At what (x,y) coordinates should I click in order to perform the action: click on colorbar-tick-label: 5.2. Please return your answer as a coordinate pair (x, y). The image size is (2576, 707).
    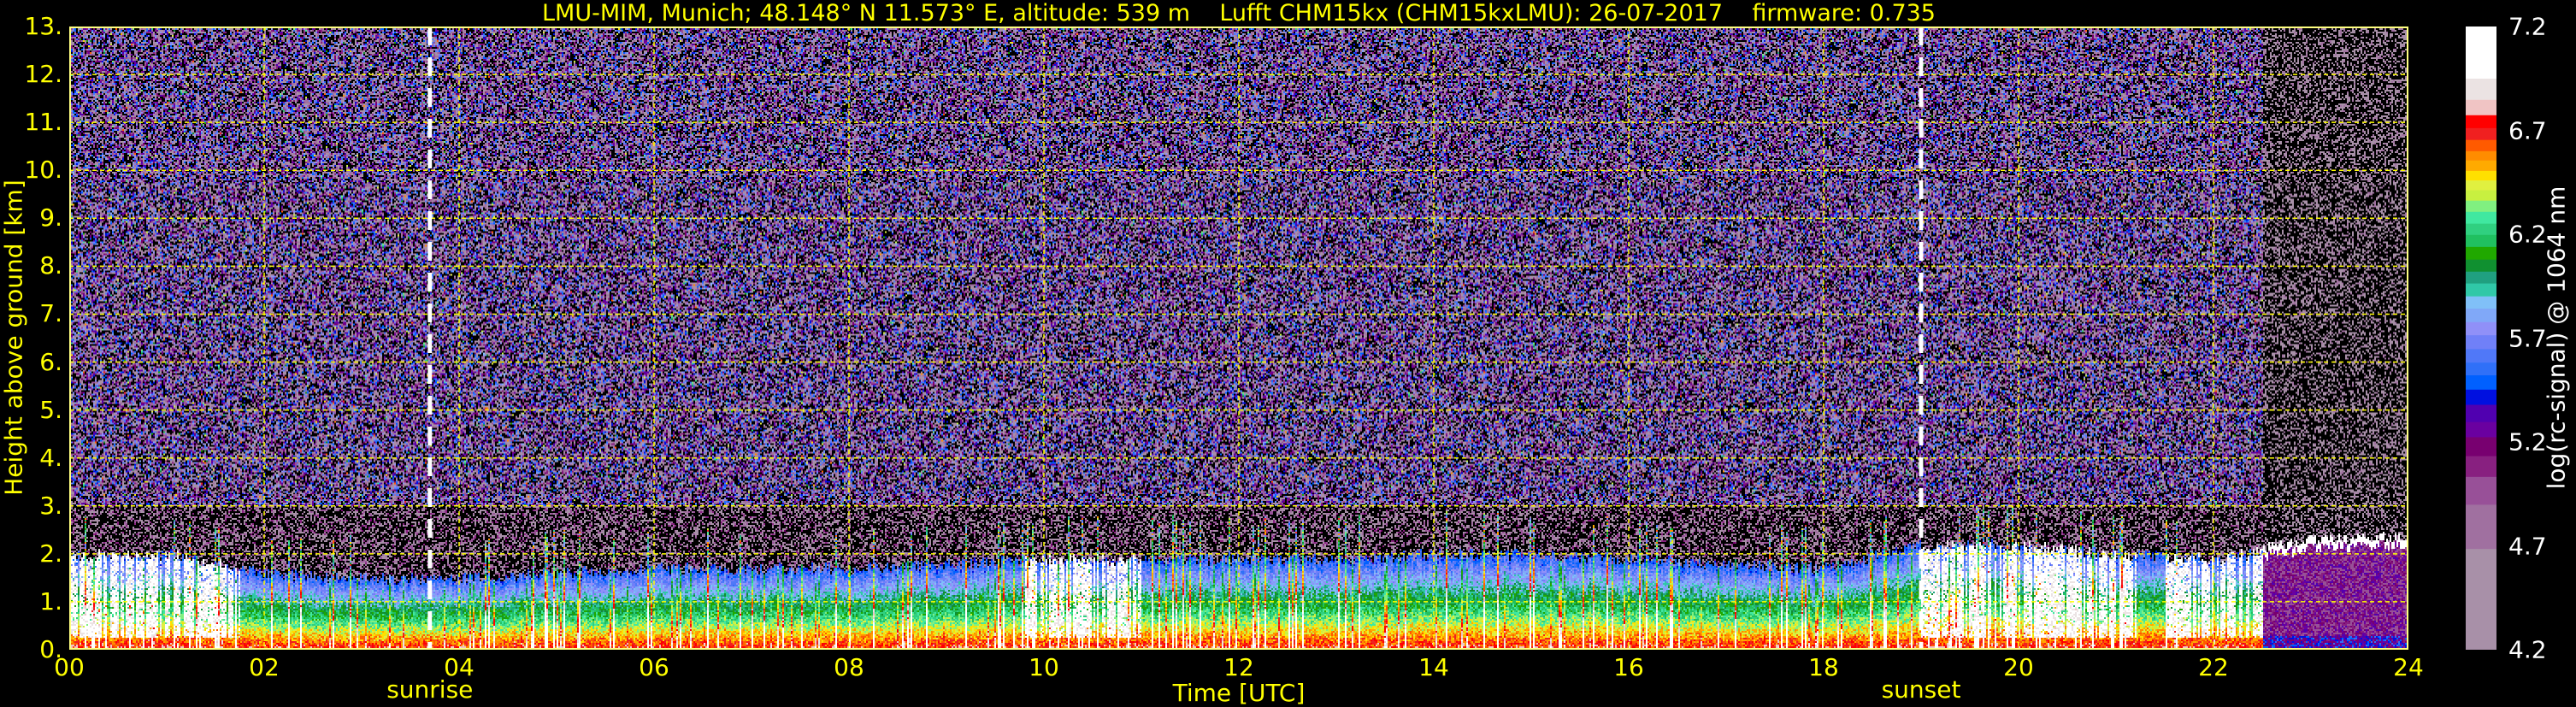
    Looking at the image, I should click on (2527, 442).